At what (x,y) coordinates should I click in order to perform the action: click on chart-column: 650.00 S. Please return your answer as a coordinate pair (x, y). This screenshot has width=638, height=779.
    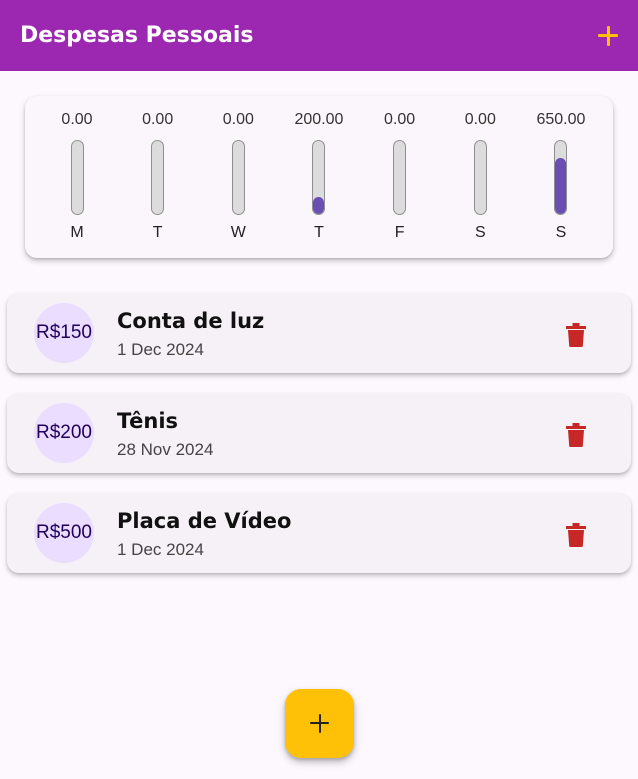
    Looking at the image, I should click on (561, 177).